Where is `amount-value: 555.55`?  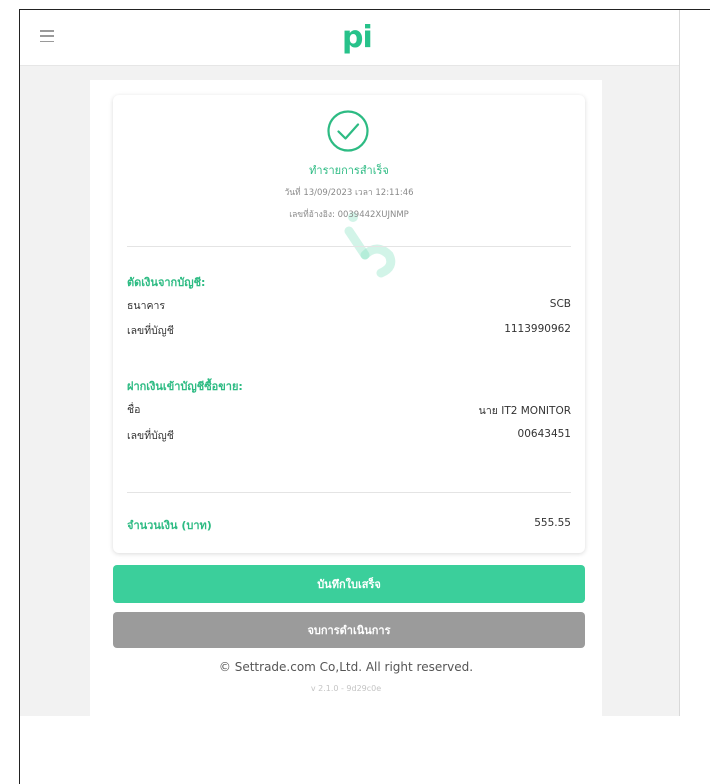
amount-value: 555.55 is located at coordinates (552, 523).